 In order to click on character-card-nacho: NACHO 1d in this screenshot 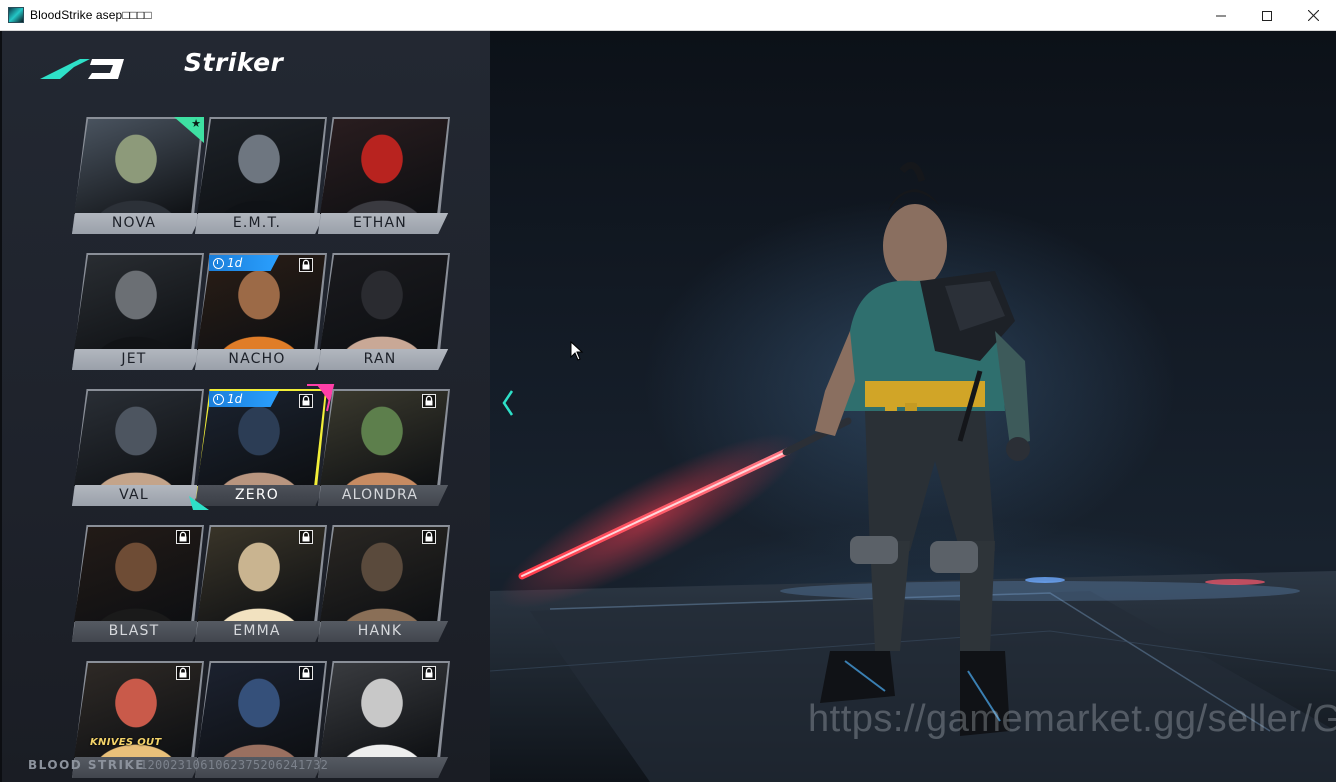, I will do `click(261, 311)`.